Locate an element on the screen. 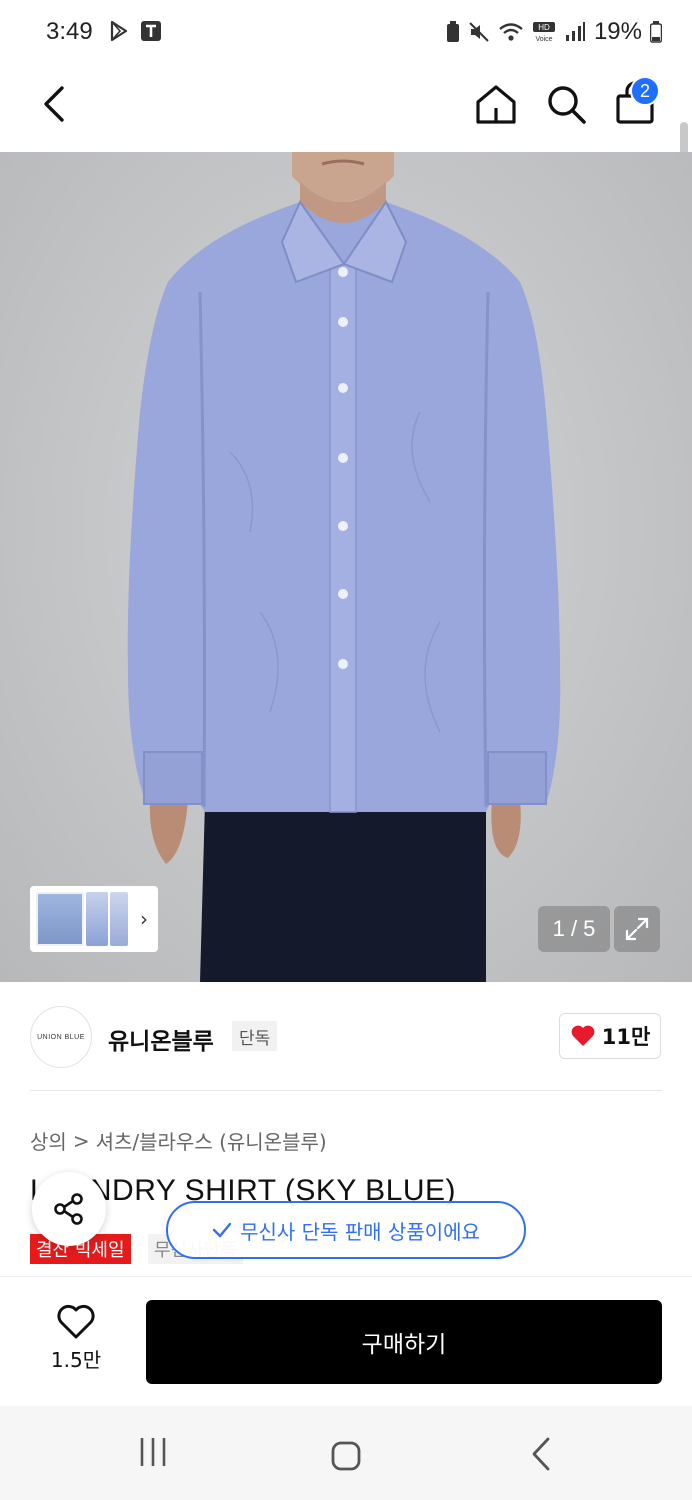  mute-icon is located at coordinates (479, 32).